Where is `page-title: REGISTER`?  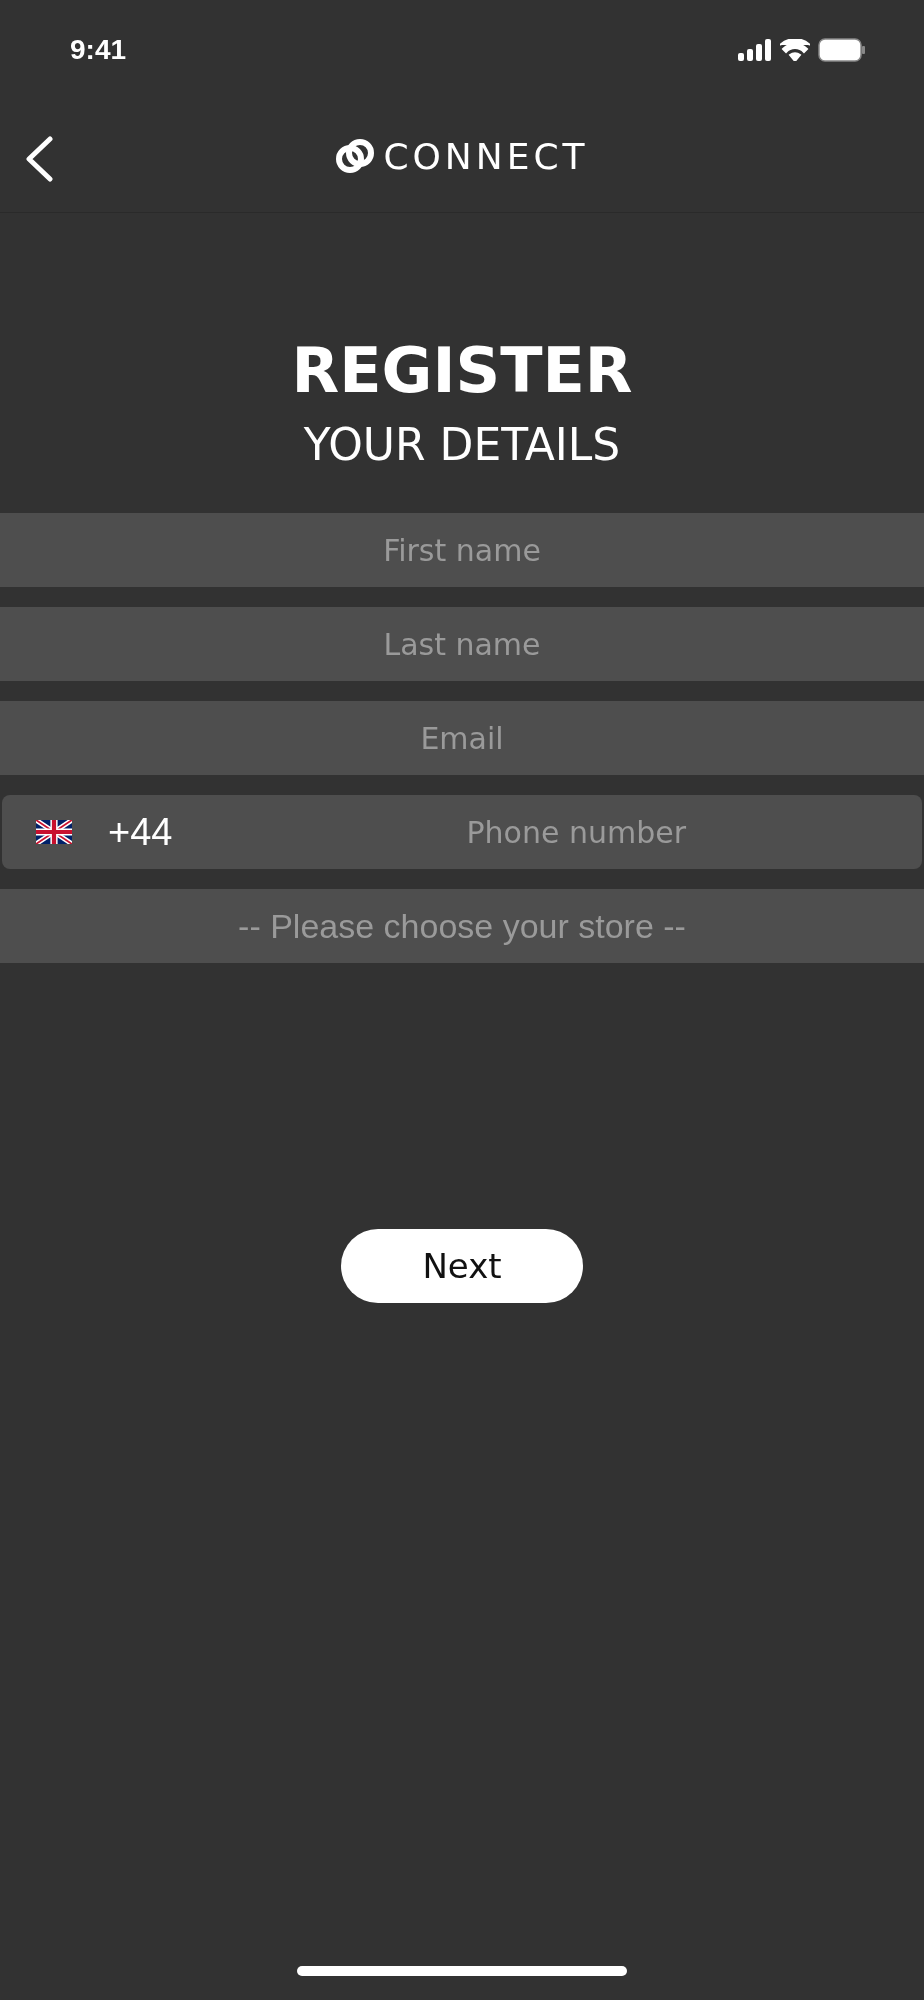
page-title: REGISTER is located at coordinates (462, 371).